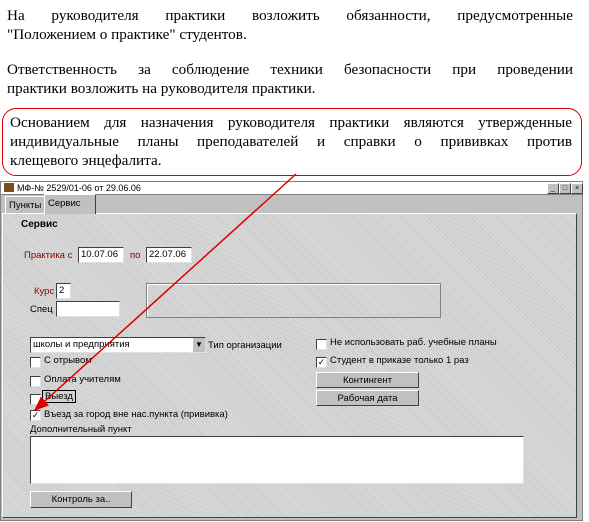  What do you see at coordinates (81, 344) in the screenshot?
I see `org-type-value: школы и предприятия` at bounding box center [81, 344].